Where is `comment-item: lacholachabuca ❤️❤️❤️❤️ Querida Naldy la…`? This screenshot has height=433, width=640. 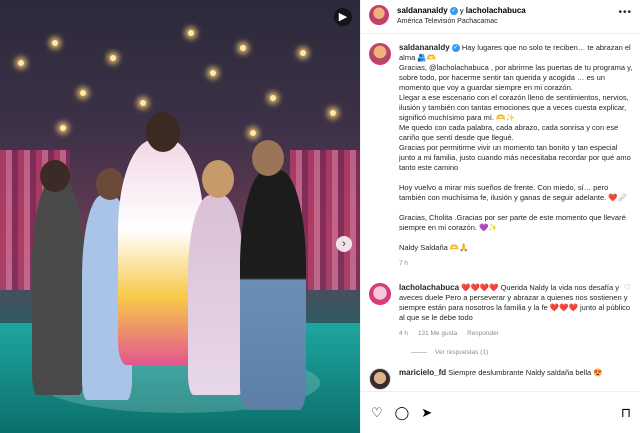 comment-item: lacholachabuca ❤️❤️❤️❤️ Querida Naldy la… is located at coordinates (501, 311).